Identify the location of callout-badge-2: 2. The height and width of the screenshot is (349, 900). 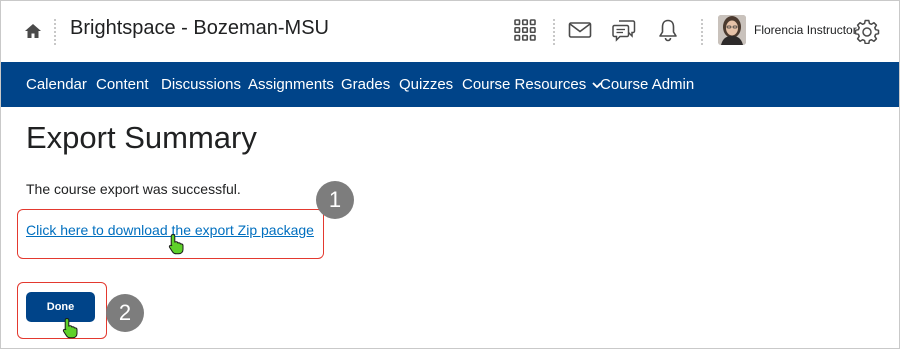
(125, 313).